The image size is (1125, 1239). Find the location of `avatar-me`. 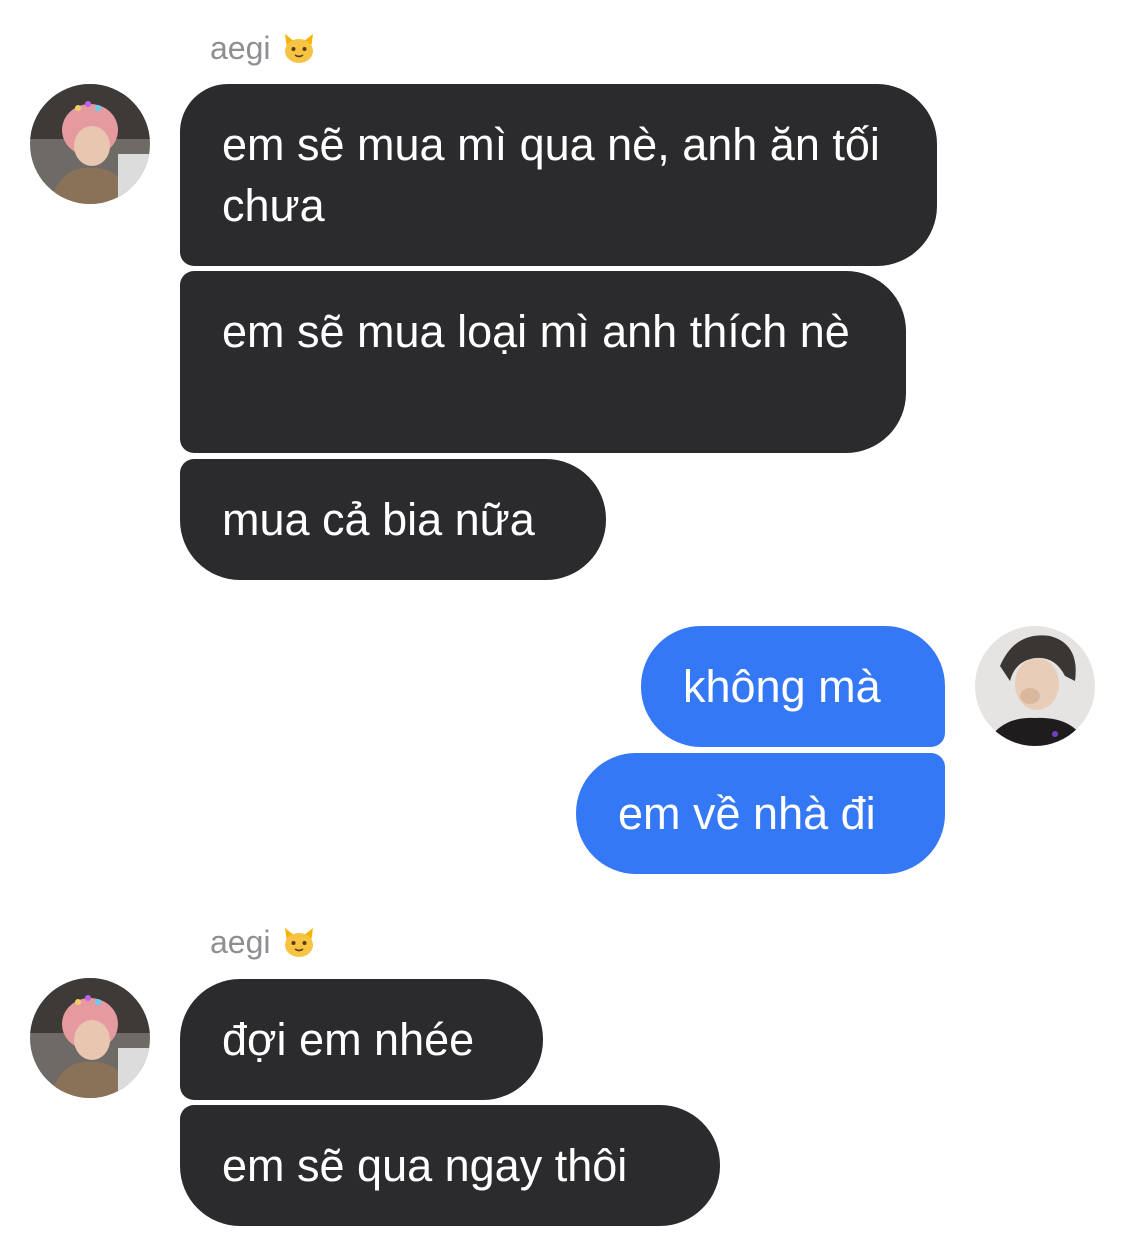

avatar-me is located at coordinates (1035, 686).